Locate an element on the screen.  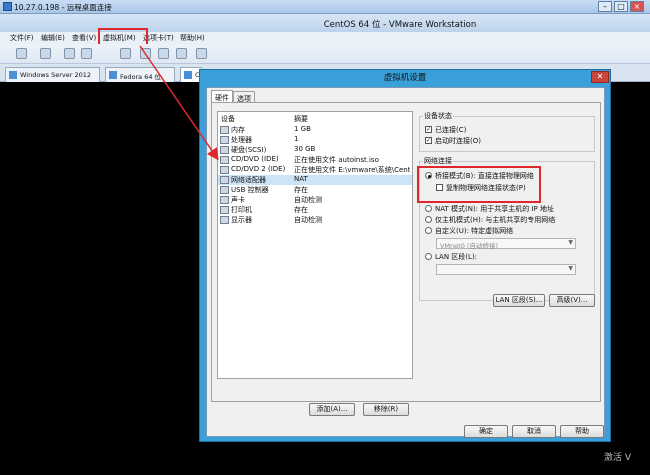
connect-power-on-label: 启动时连接(O) is located at coordinates (458, 141).